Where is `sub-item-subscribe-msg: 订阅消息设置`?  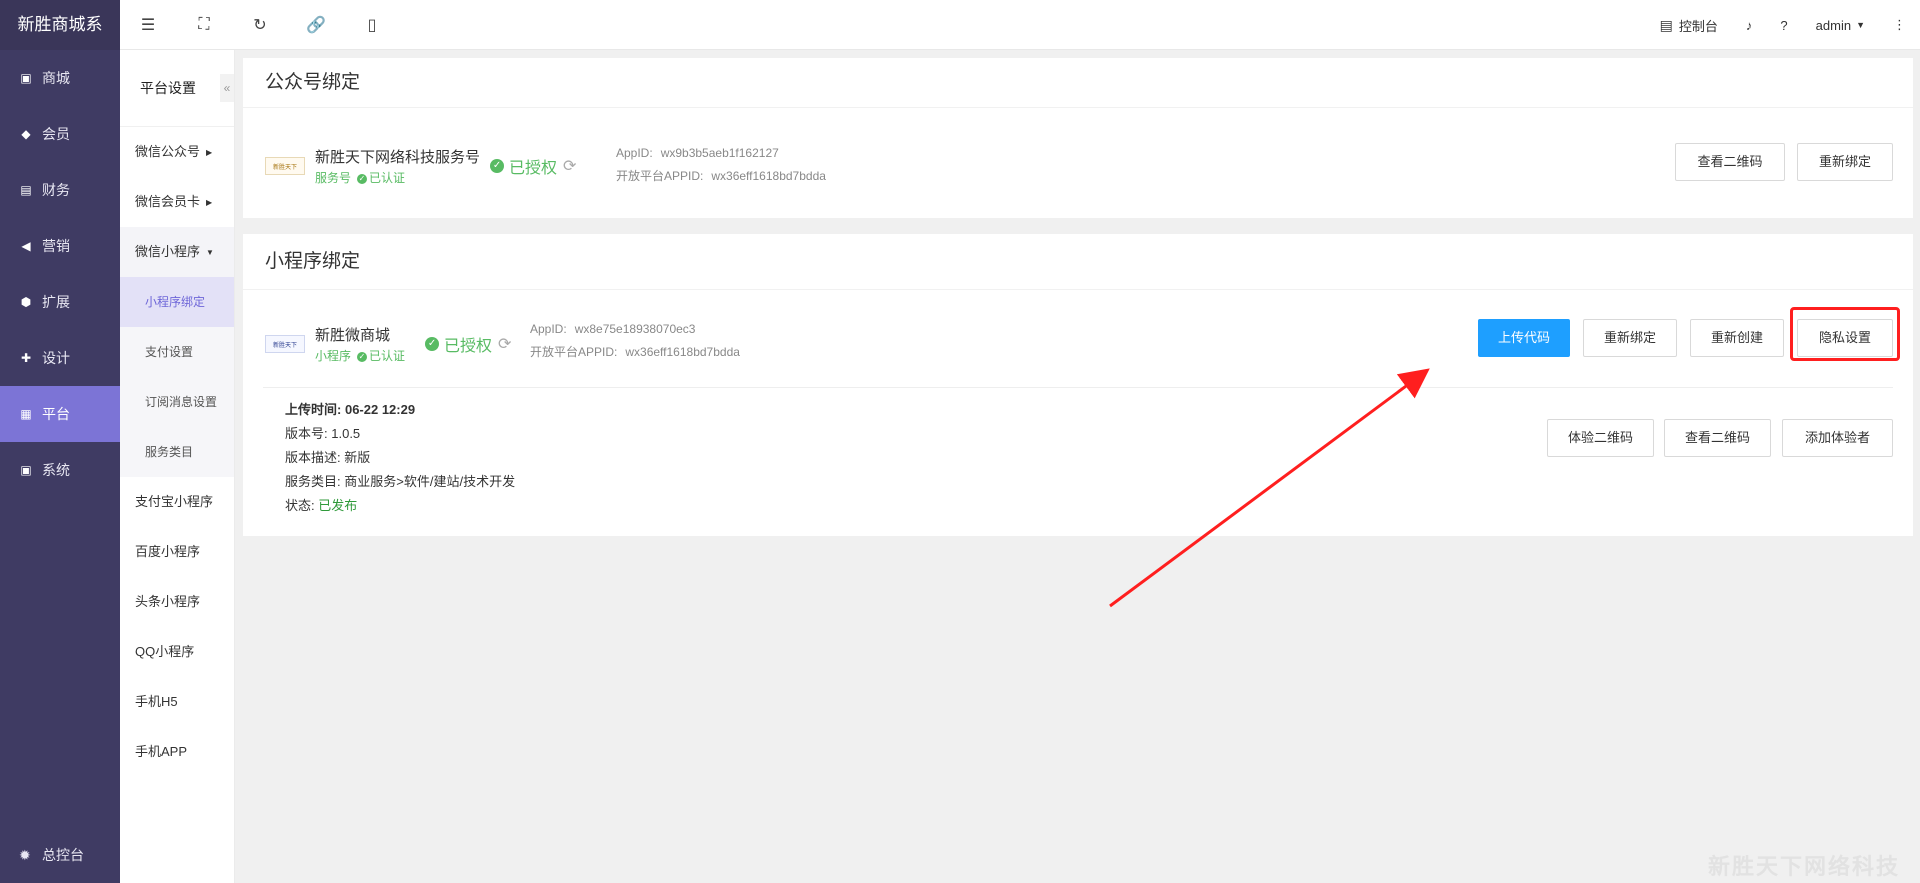 sub-item-subscribe-msg: 订阅消息设置 is located at coordinates (177, 402).